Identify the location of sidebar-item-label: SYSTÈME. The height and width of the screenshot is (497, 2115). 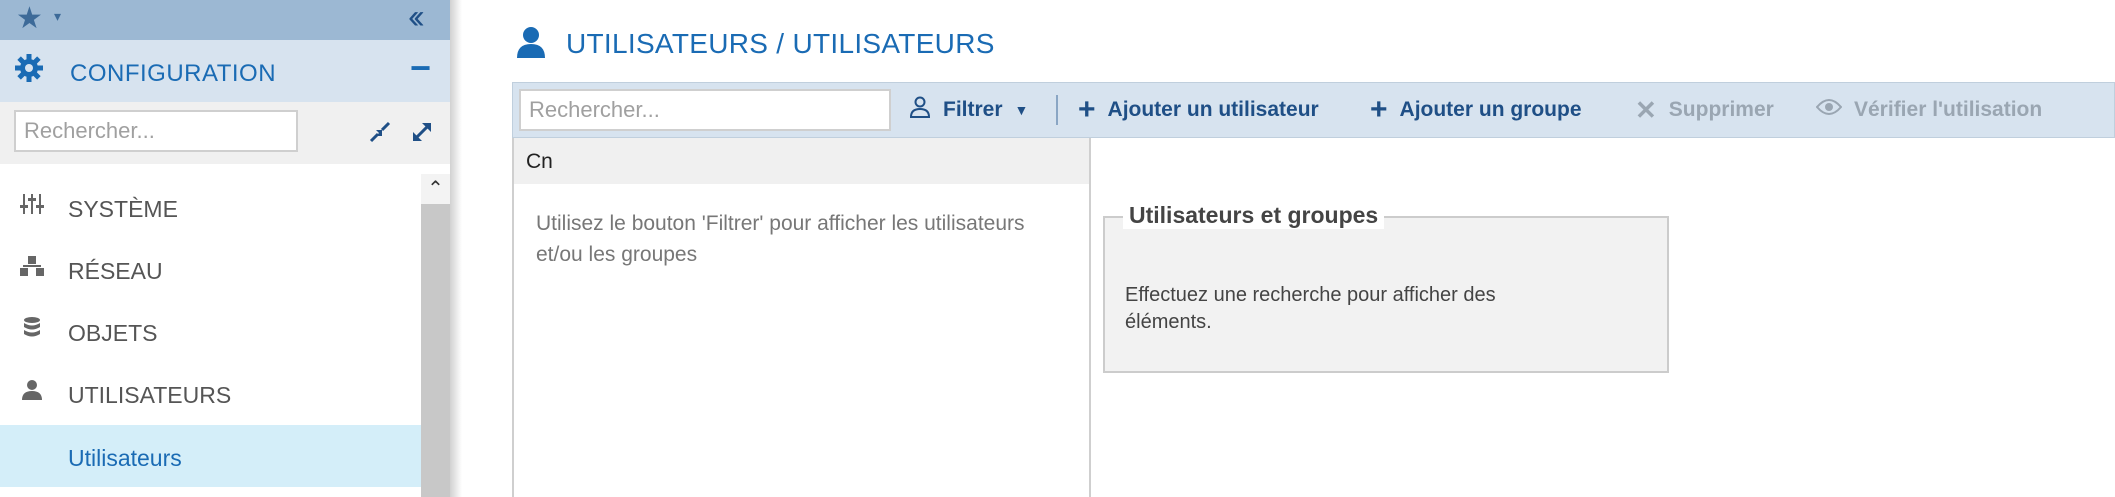
(123, 209).